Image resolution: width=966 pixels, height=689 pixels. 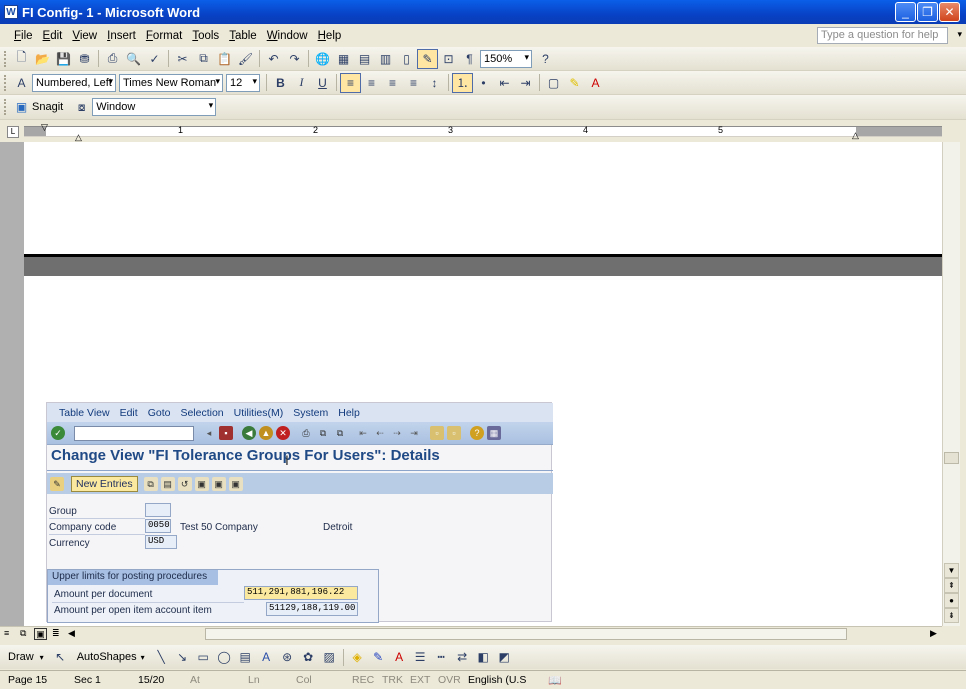 I want to click on insert-table-icon: ▤, so click(x=364, y=59).